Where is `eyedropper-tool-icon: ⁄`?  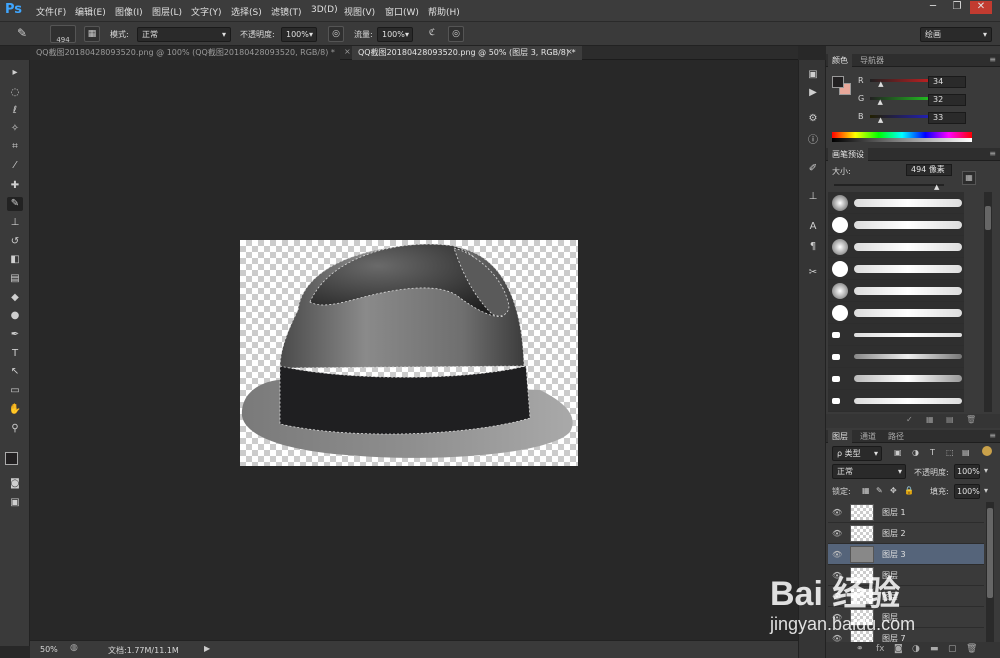
eyedropper-tool-icon: ⁄ is located at coordinates (15, 166).